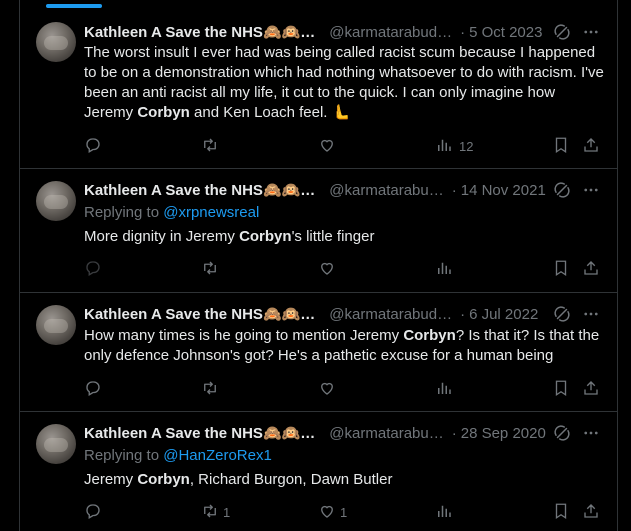 The image size is (631, 531). What do you see at coordinates (505, 32) in the screenshot?
I see `timestamp: 5 Oct 2023` at bounding box center [505, 32].